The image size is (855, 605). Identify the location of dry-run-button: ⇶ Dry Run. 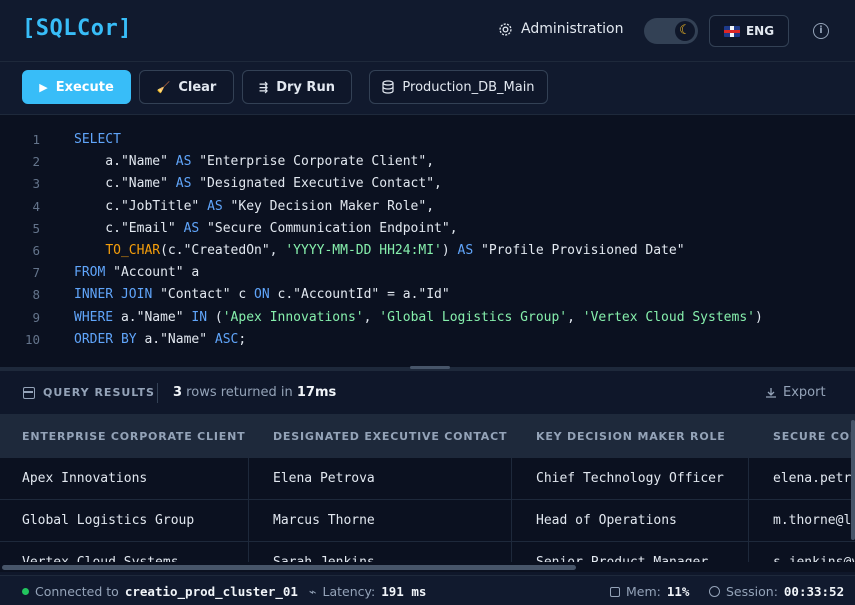
(297, 87).